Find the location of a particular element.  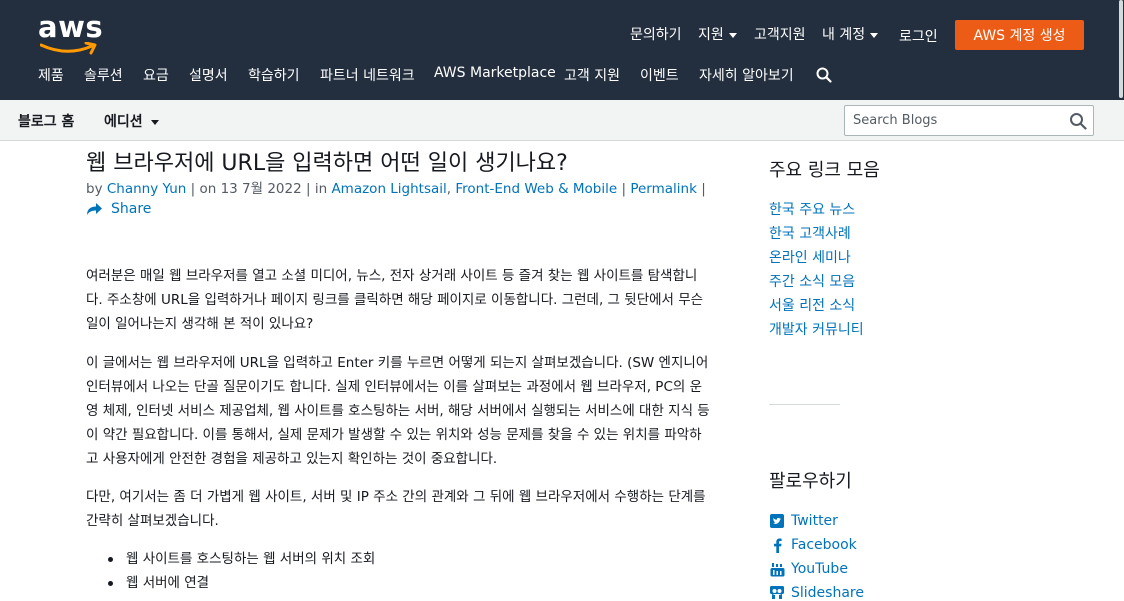

util-support: 지원 is located at coordinates (717, 34).